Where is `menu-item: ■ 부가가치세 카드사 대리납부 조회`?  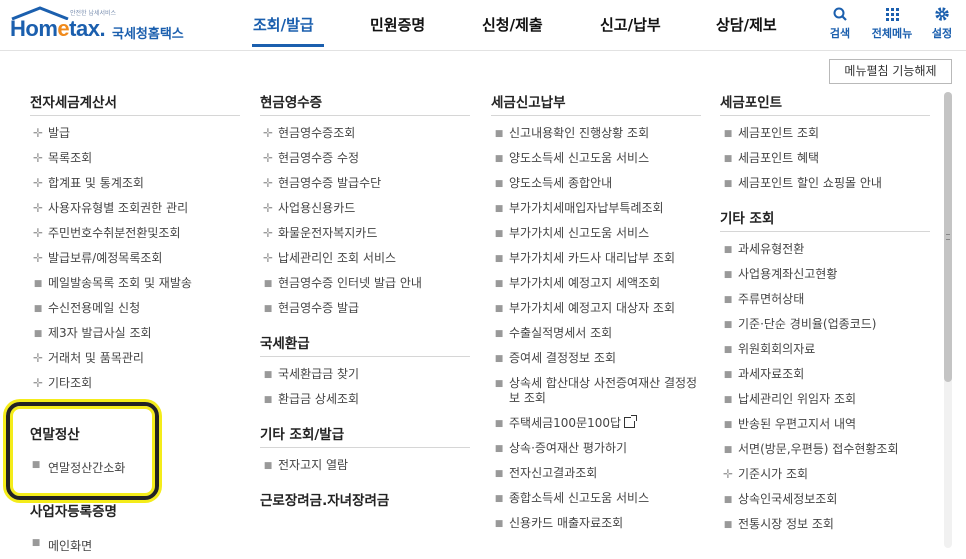
menu-item: ■ 부가가치세 카드사 대리납부 조회 is located at coordinates (598, 258).